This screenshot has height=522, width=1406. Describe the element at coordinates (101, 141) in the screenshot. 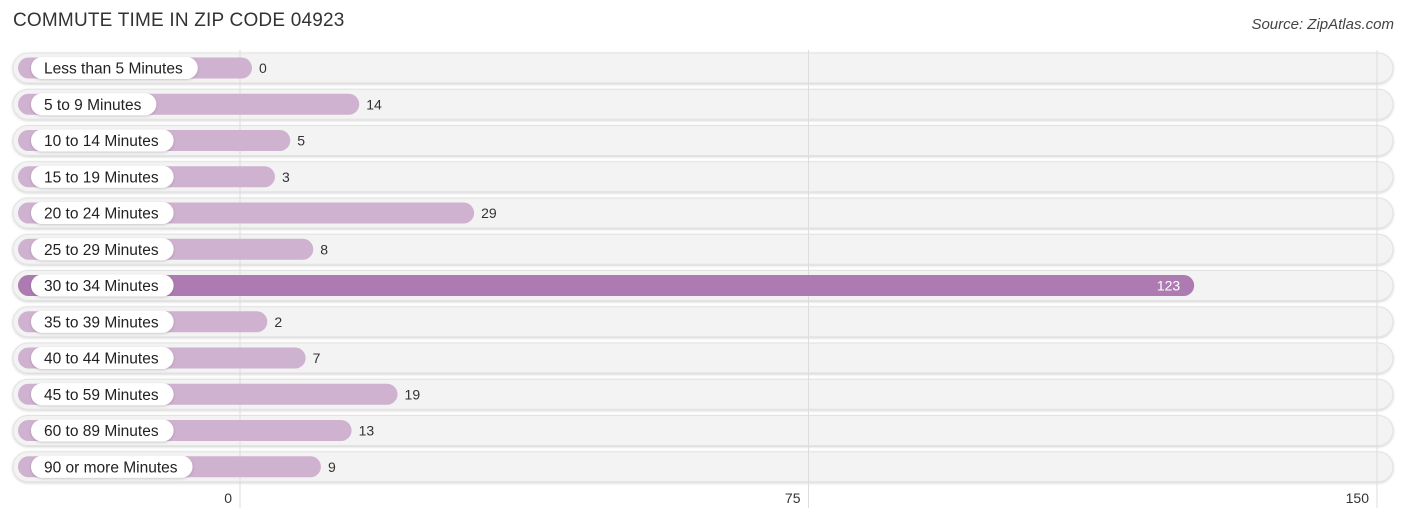

I see `category-label: 10 to 14 Minutes` at that location.